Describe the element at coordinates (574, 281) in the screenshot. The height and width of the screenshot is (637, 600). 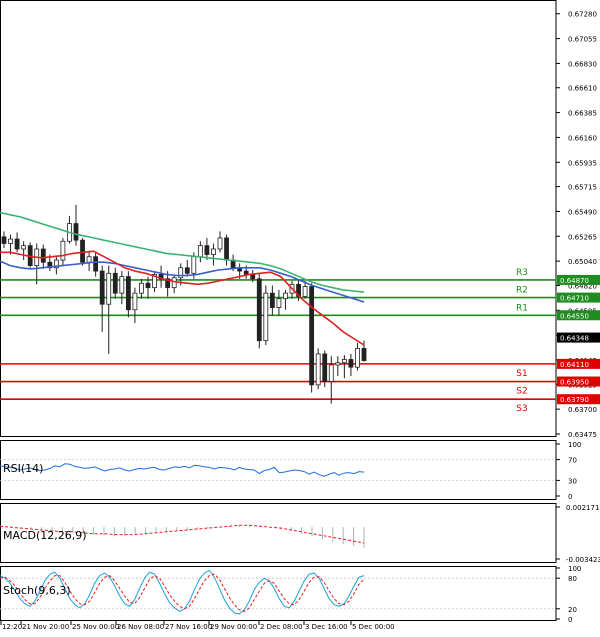
I see `level-price-r3: 0.64870` at that location.